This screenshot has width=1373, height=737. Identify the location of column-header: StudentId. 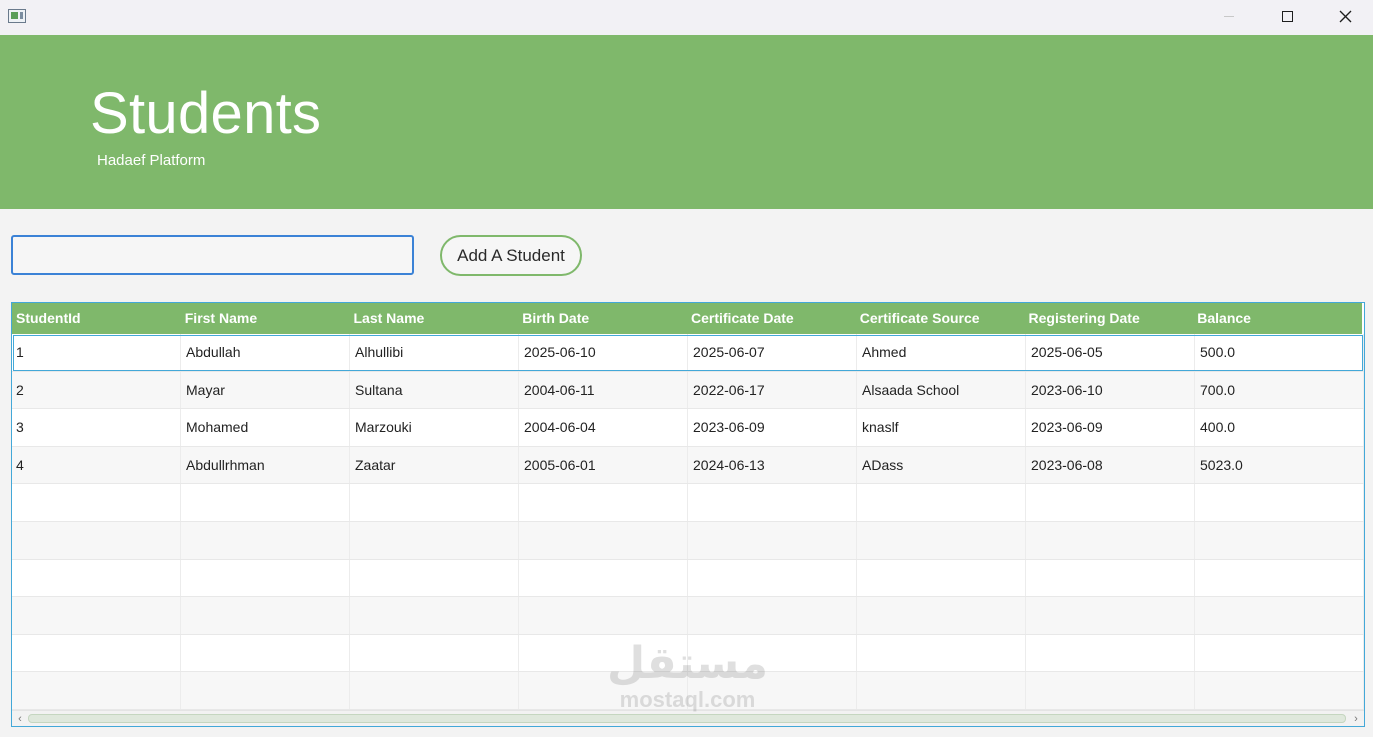
(96, 318).